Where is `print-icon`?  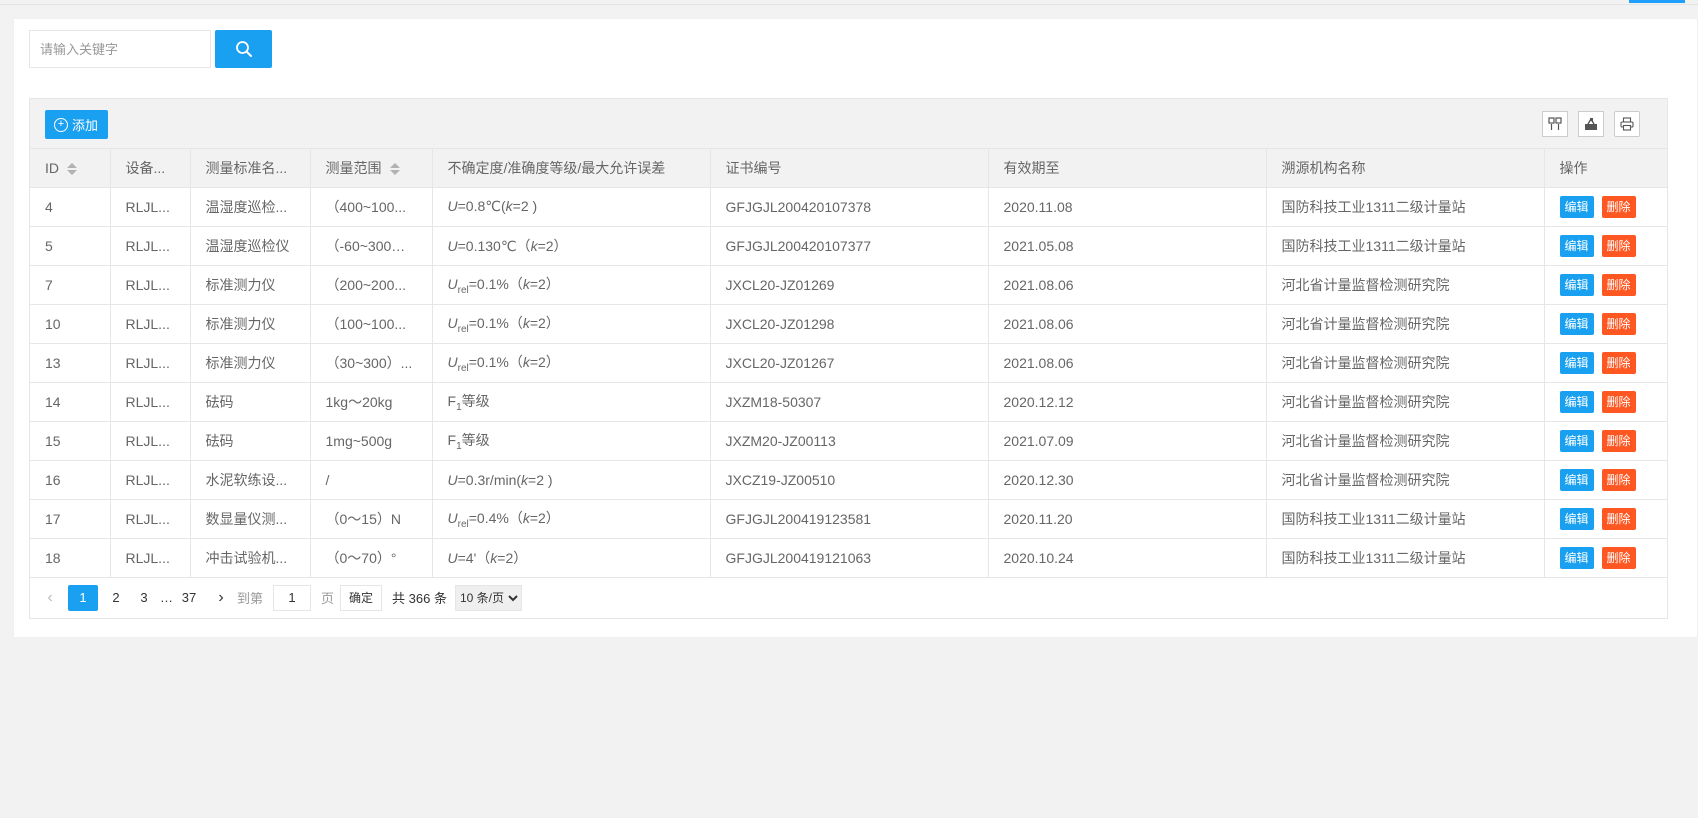 print-icon is located at coordinates (1627, 124).